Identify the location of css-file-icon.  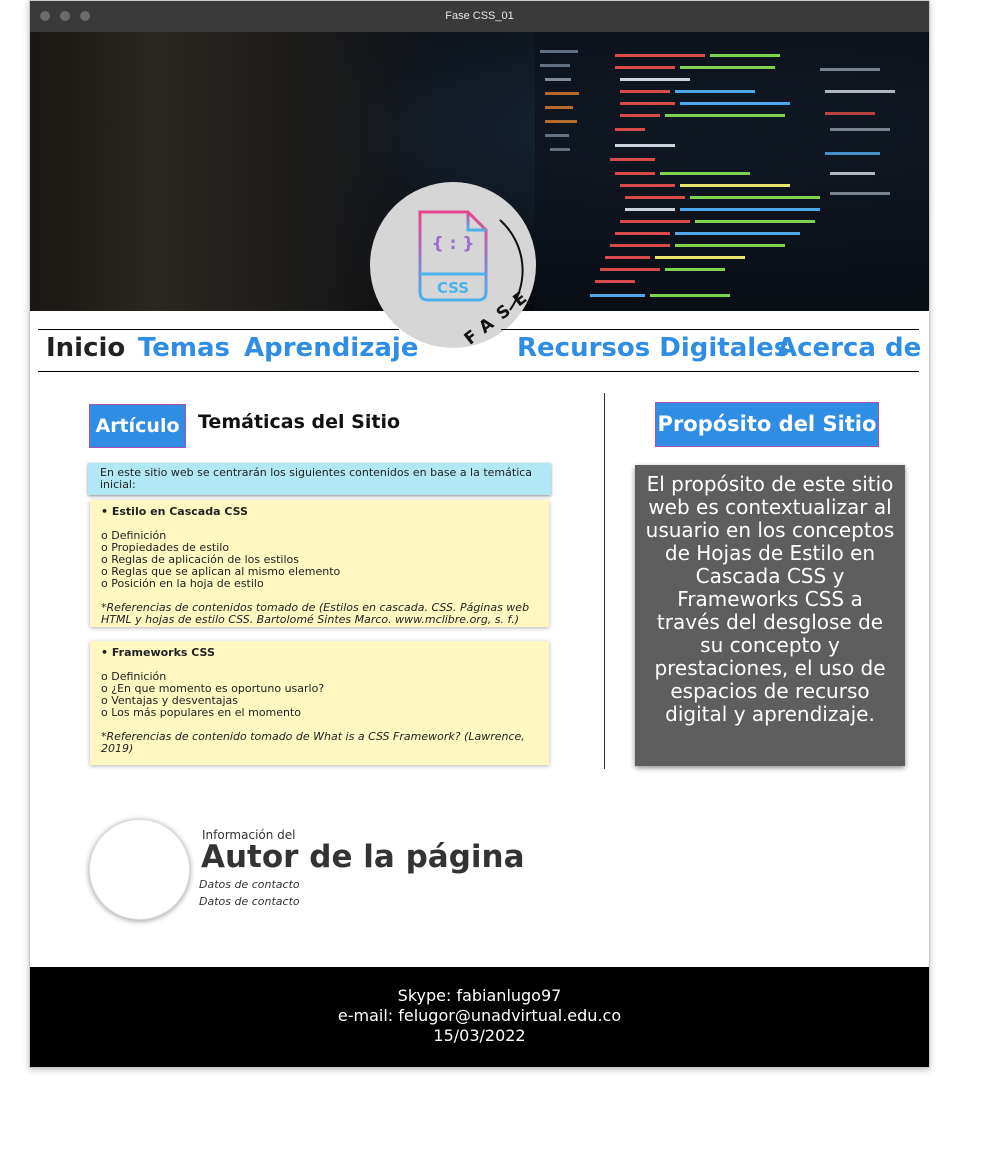
(471, 260).